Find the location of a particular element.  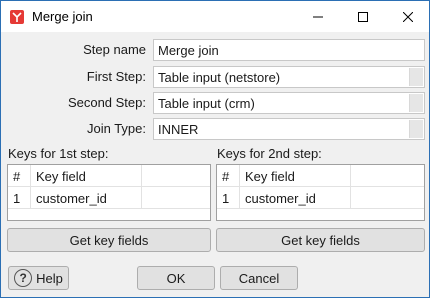

window-title: Merge join is located at coordinates (62, 16).